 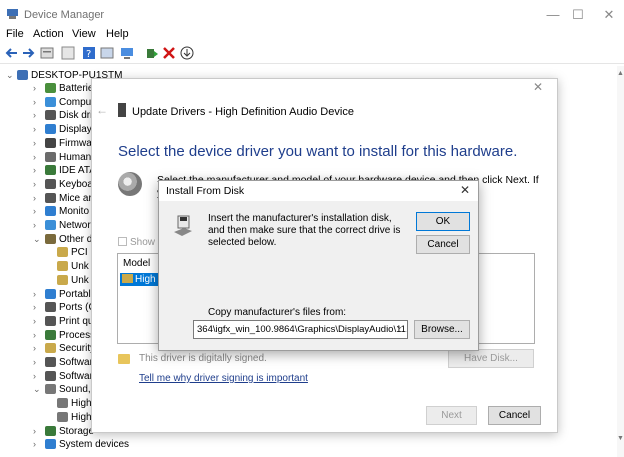 I want to click on toolbar: ?, so click(x=312, y=53).